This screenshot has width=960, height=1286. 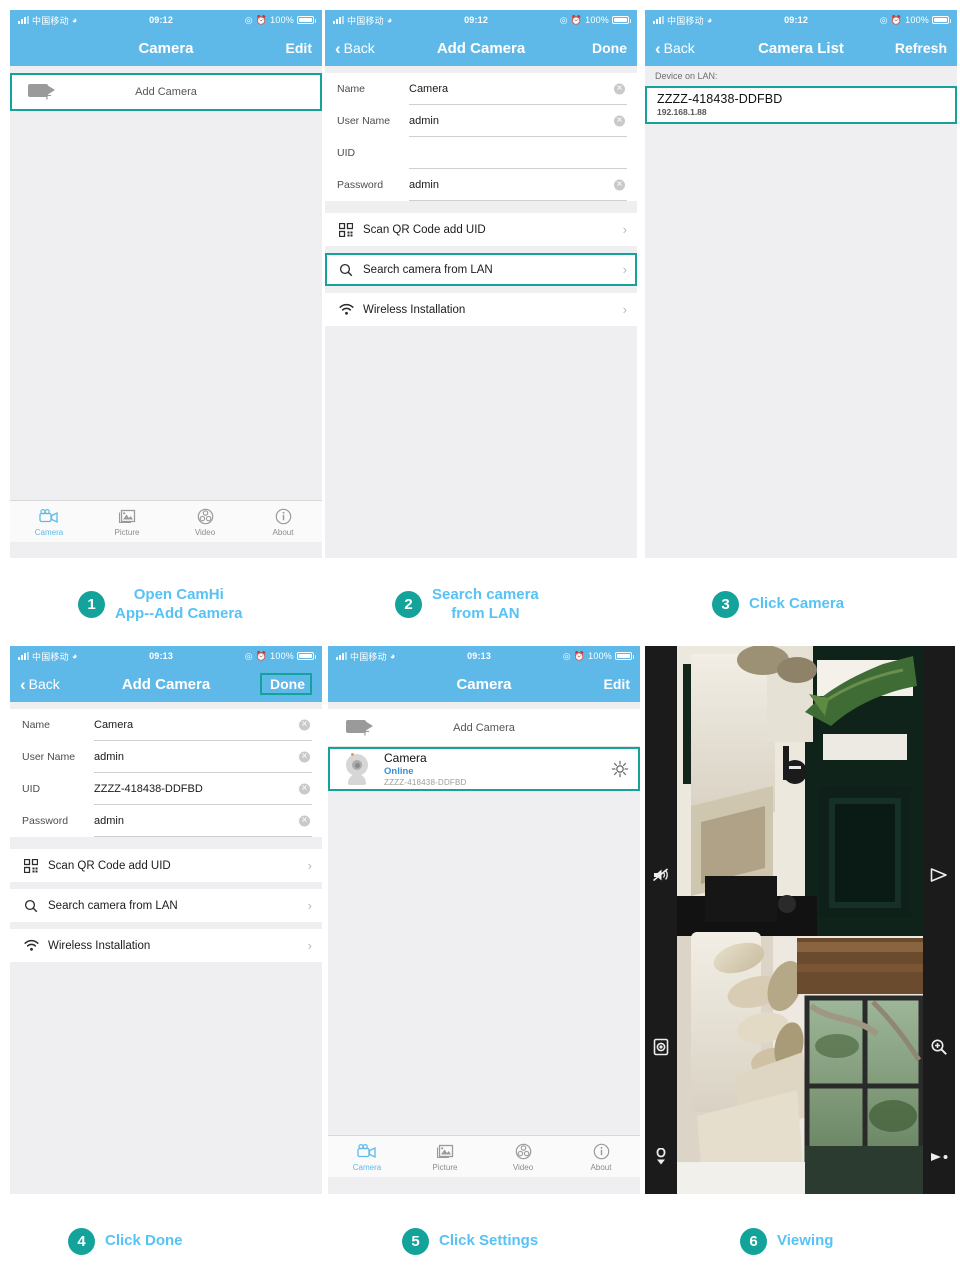 I want to click on empty-area, so click(x=801, y=336).